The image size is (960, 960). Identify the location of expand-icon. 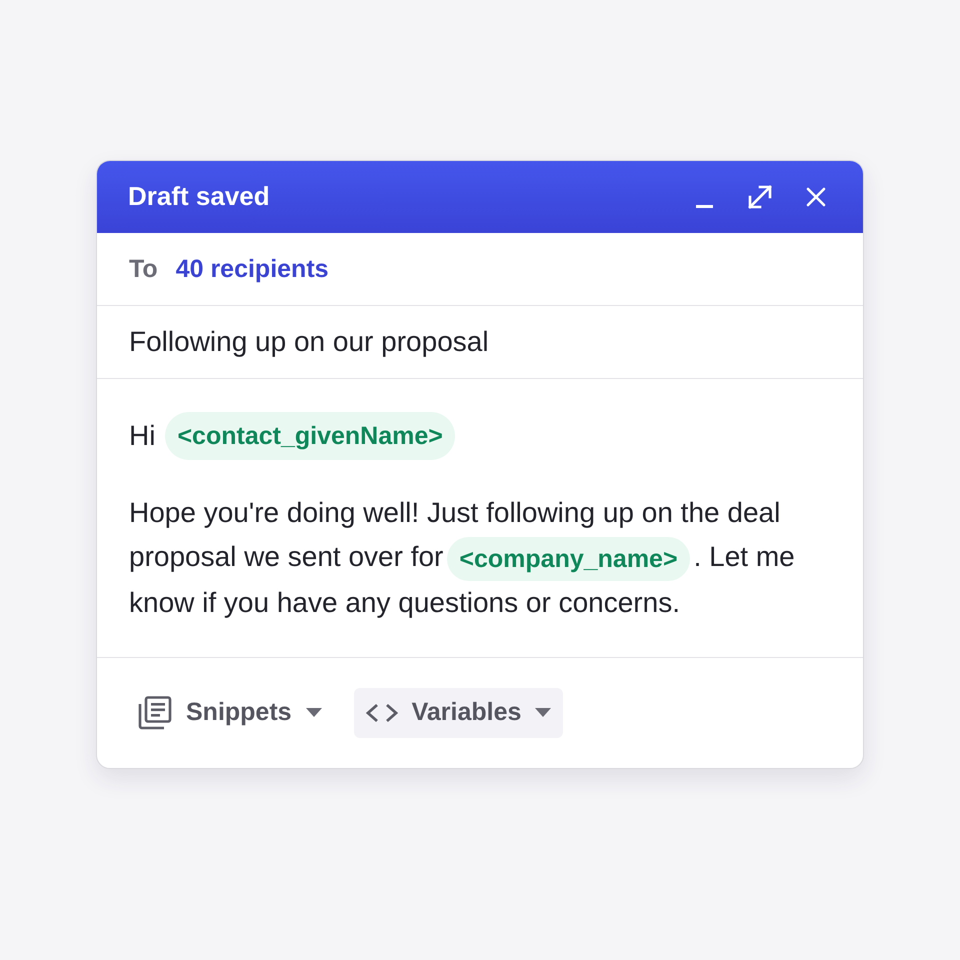
(760, 197).